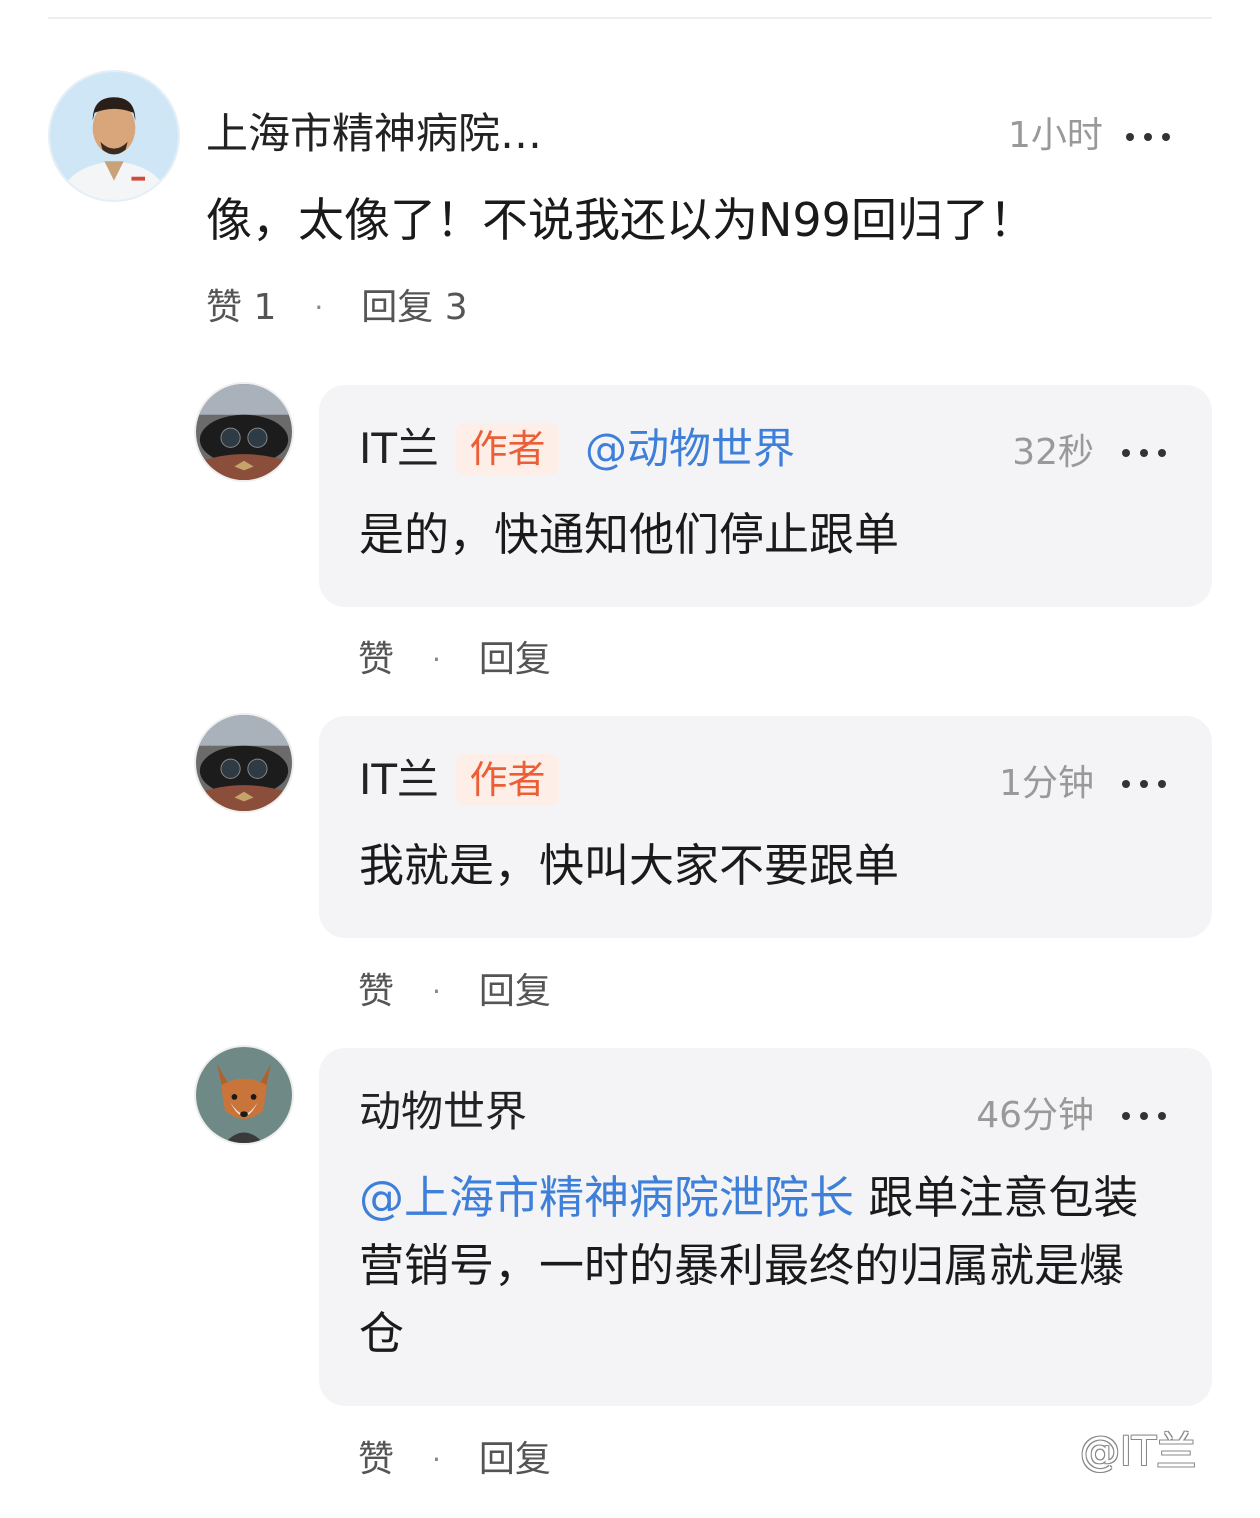 This screenshot has height=1518, width=1260. Describe the element at coordinates (454, 660) in the screenshot. I see `reply-actions-1: 赞 · 回复` at that location.